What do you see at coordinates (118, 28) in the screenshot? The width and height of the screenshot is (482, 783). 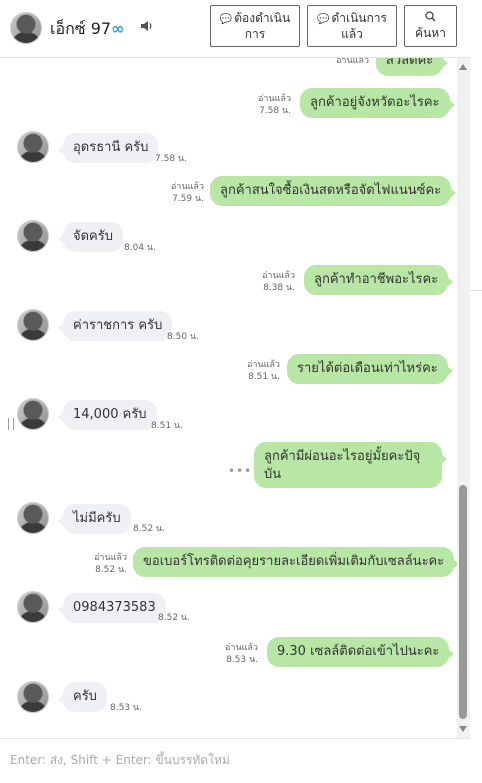 I see `contact-name-suffix: ∞` at bounding box center [118, 28].